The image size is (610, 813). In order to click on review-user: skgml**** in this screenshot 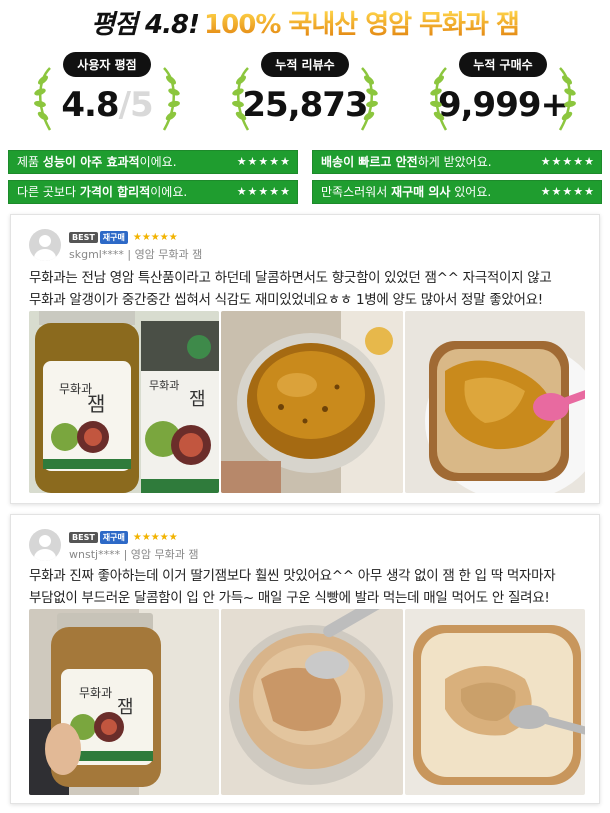, I will do `click(96, 254)`.